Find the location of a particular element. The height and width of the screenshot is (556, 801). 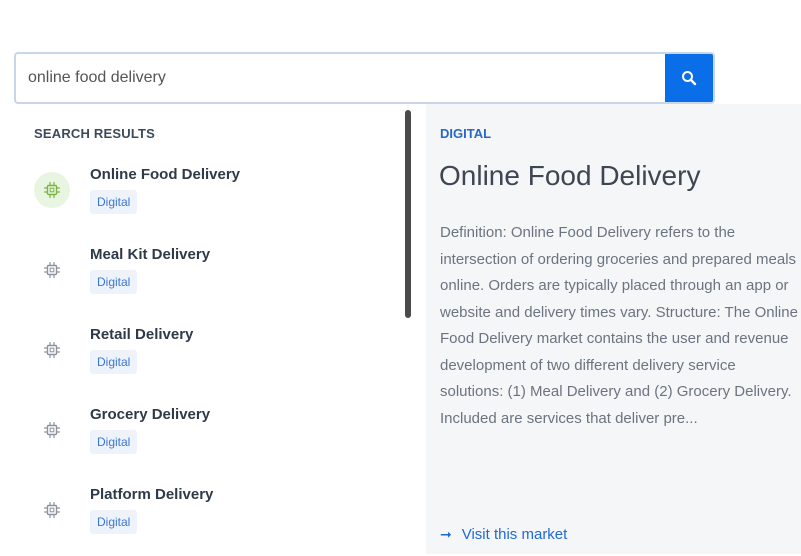

search-bar is located at coordinates (364, 78).